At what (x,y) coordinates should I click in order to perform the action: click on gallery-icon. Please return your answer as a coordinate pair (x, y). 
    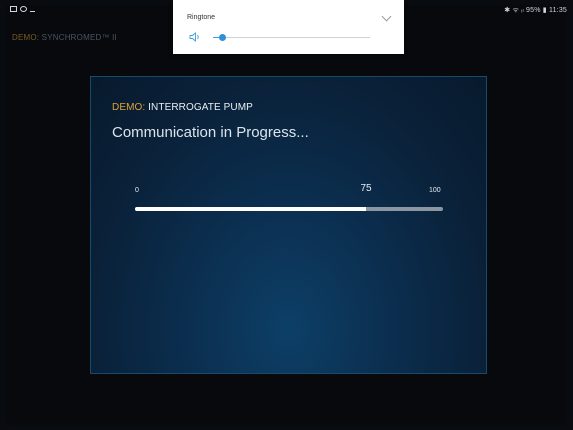
    Looking at the image, I should click on (13, 9).